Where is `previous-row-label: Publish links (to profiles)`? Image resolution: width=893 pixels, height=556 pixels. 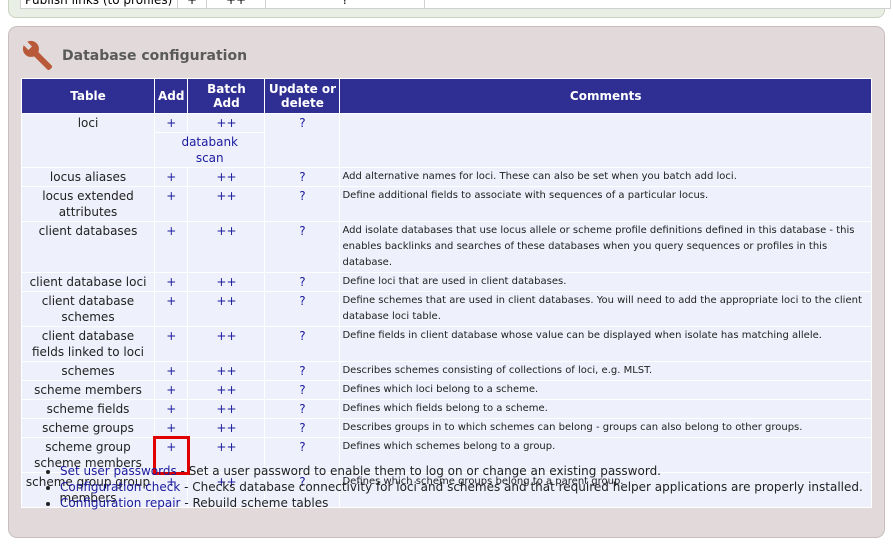 previous-row-label: Publish links (to profiles) is located at coordinates (99, 4).